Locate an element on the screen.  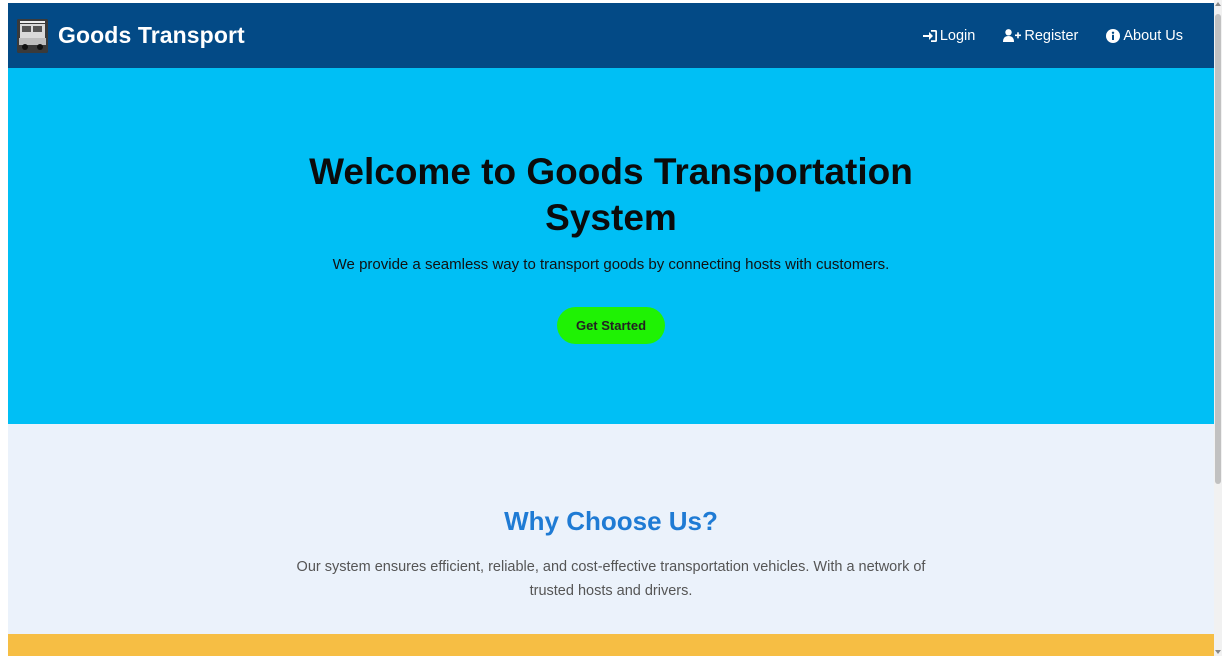
user-plus-icon is located at coordinates (1012, 35).